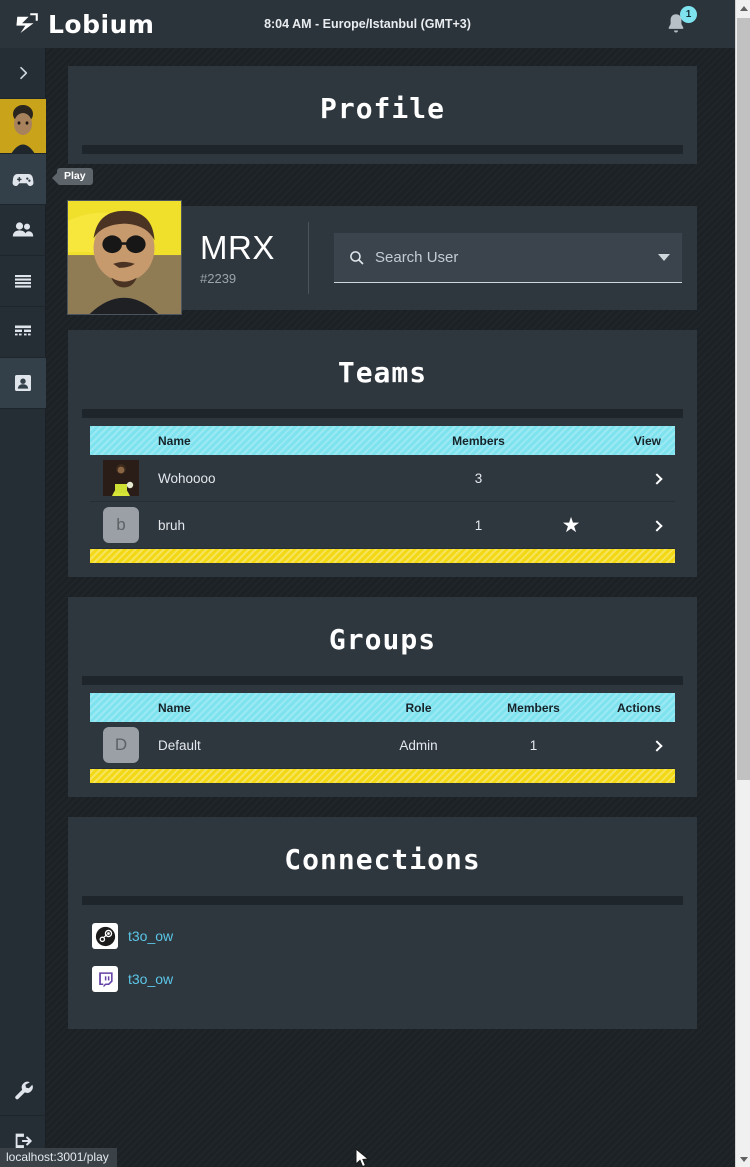  I want to click on notification-badge: 1, so click(688, 14).